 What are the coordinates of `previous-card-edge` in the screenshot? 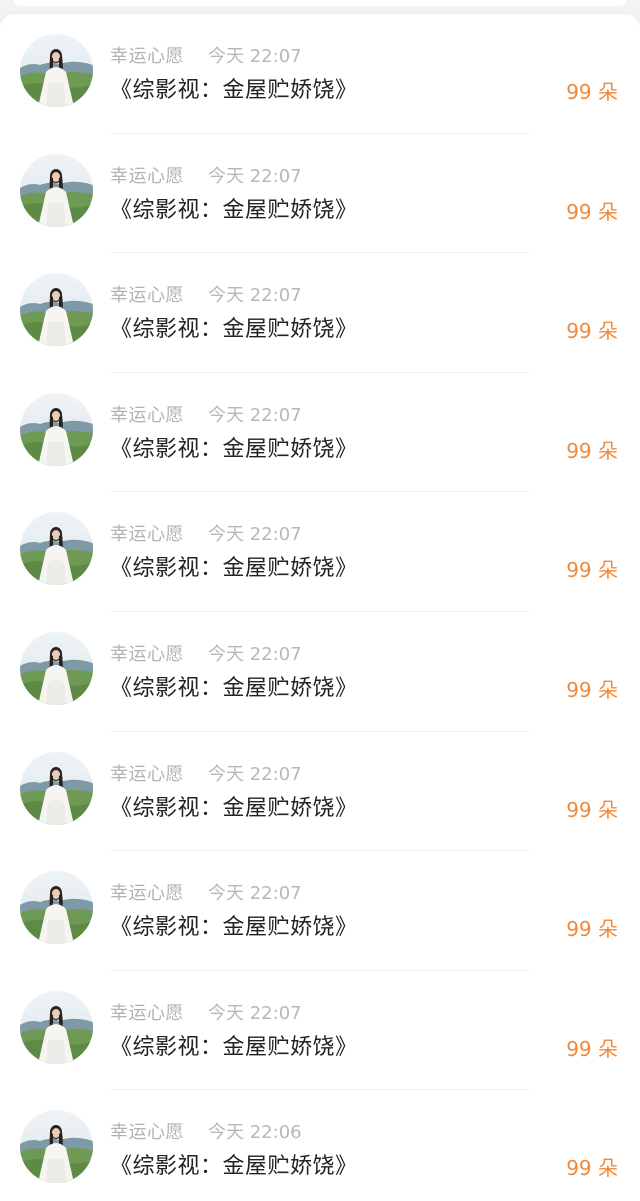 It's located at (320, 3).